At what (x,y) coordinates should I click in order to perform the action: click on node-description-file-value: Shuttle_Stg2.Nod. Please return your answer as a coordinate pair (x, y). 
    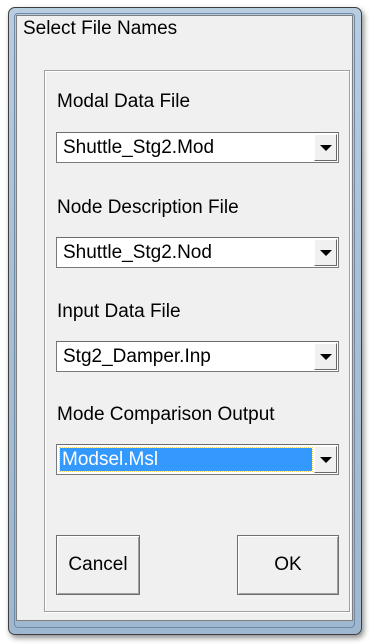
    Looking at the image, I should click on (137, 252).